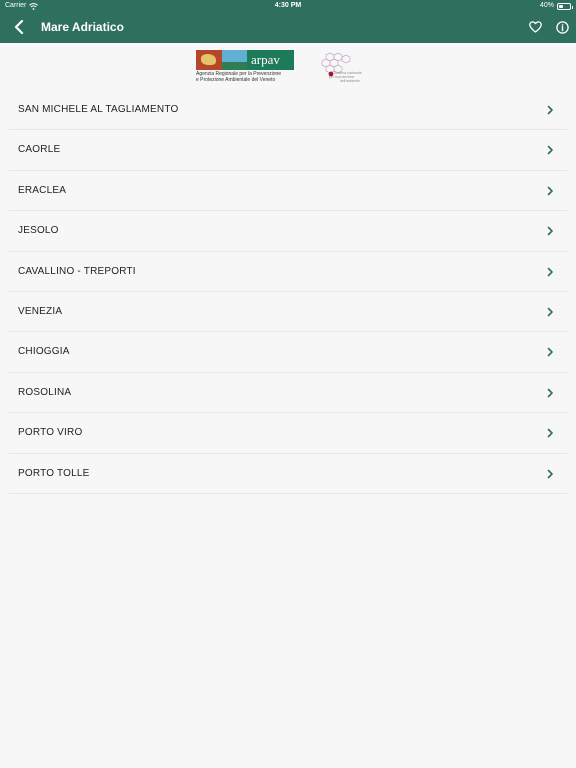 This screenshot has width=576, height=768. What do you see at coordinates (44, 352) in the screenshot?
I see `list-item-label: CHIOGGIA` at bounding box center [44, 352].